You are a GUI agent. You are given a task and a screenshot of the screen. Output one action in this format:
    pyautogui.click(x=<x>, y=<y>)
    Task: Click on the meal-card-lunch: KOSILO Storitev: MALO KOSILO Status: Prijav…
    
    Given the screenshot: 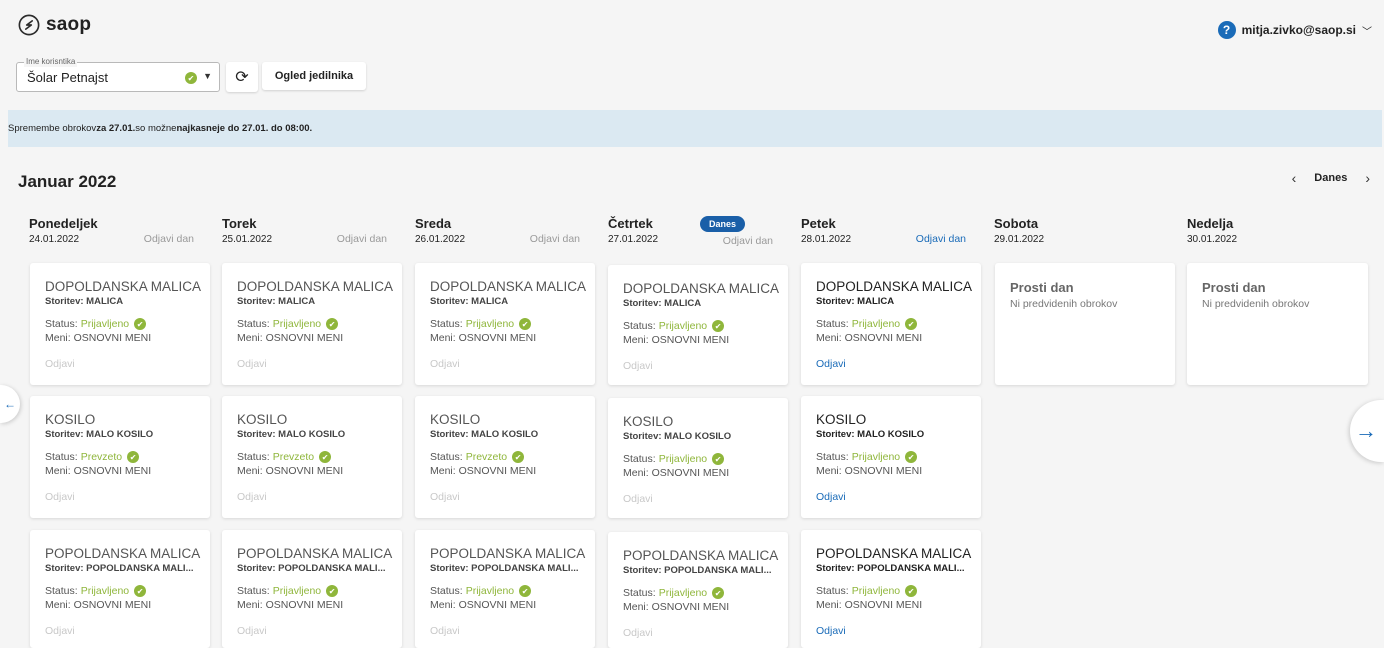 What is the action you would take?
    pyautogui.click(x=698, y=458)
    